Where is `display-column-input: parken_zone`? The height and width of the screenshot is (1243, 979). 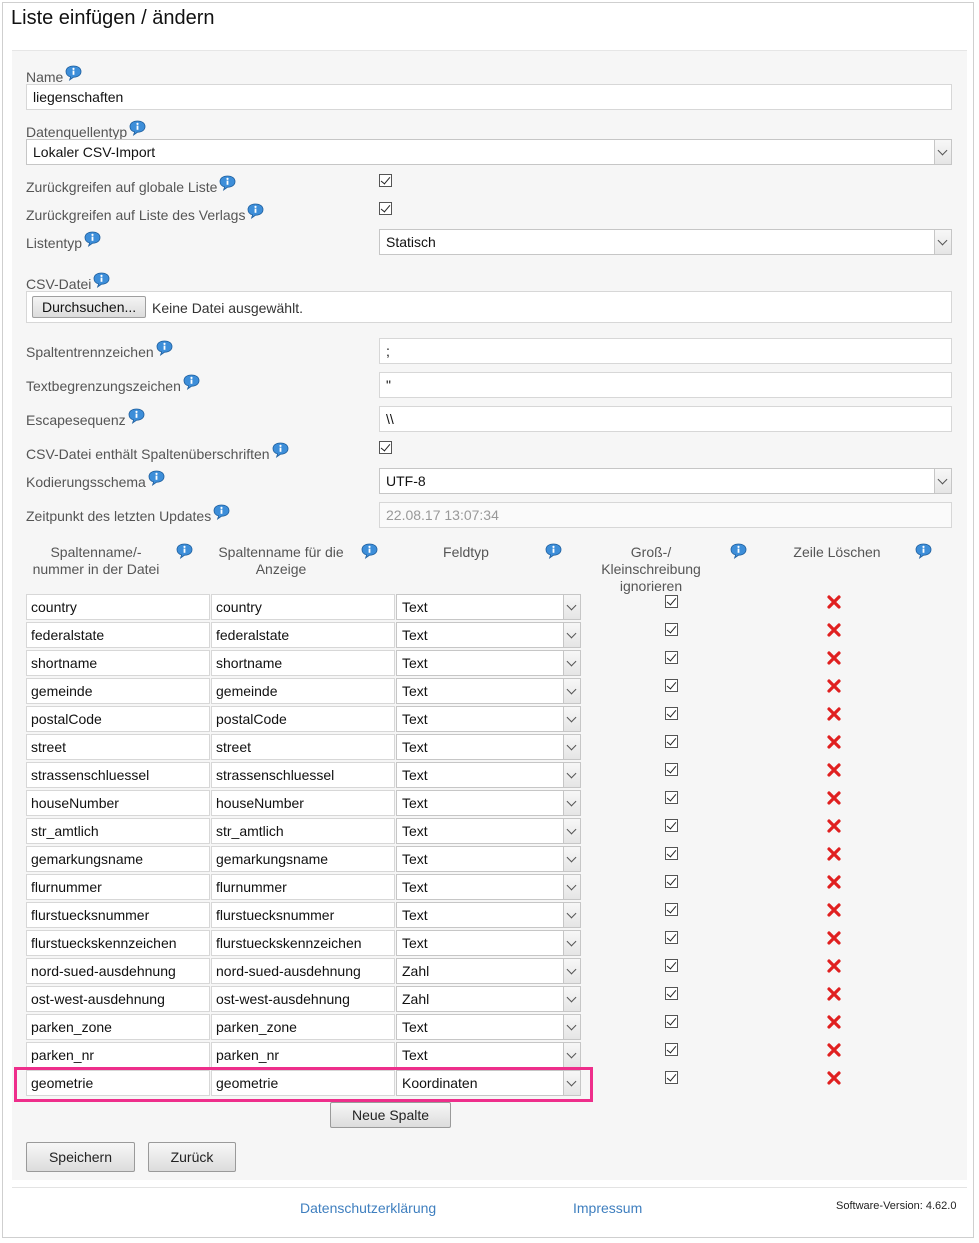
display-column-input: parken_zone is located at coordinates (303, 1027).